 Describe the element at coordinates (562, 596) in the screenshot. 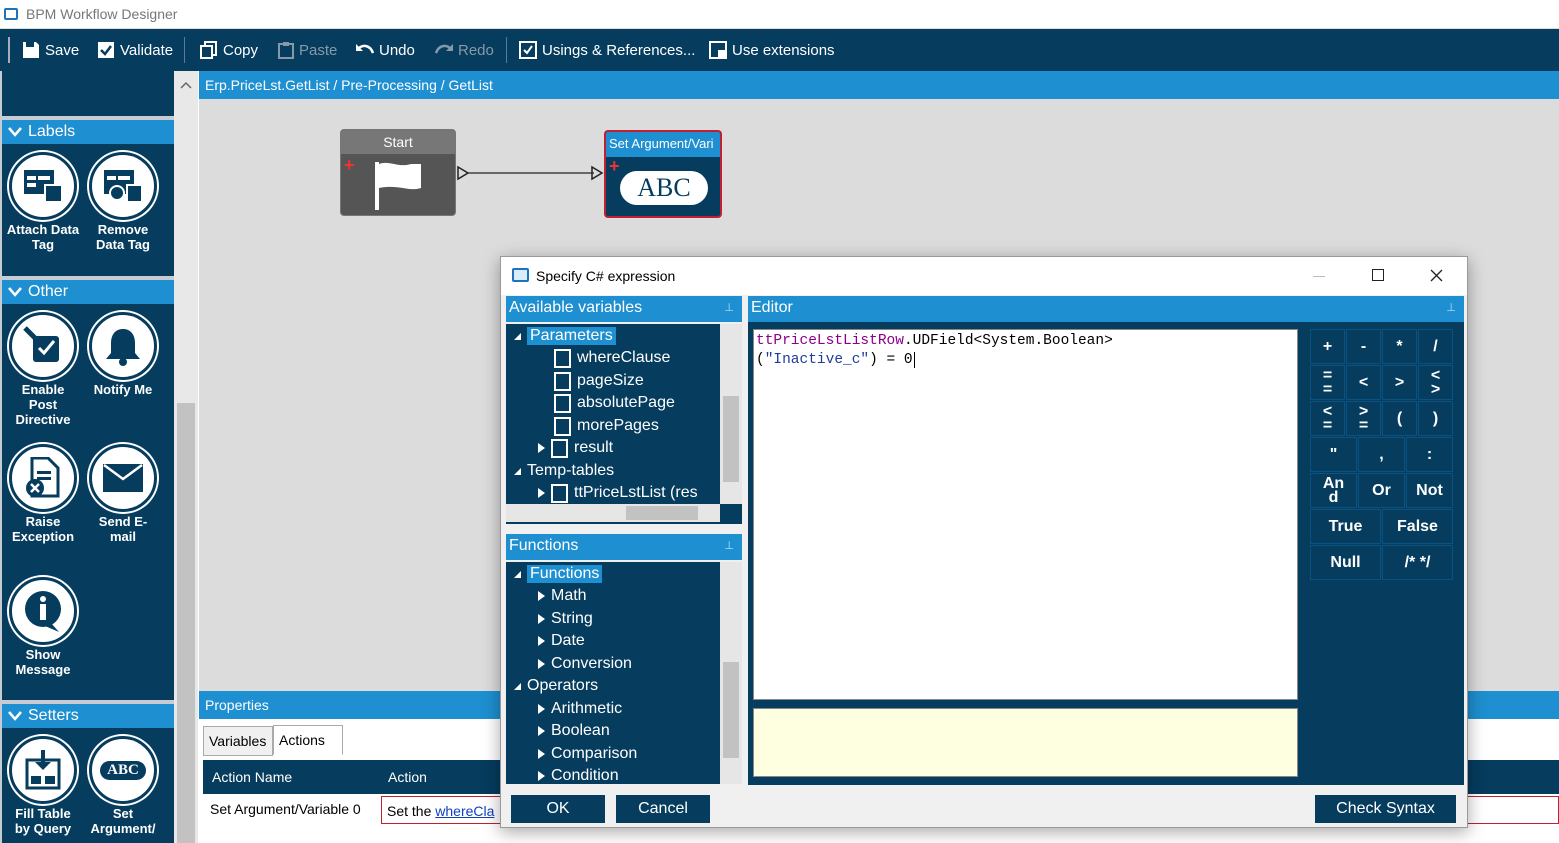

I see `tree-node-math: Math` at that location.